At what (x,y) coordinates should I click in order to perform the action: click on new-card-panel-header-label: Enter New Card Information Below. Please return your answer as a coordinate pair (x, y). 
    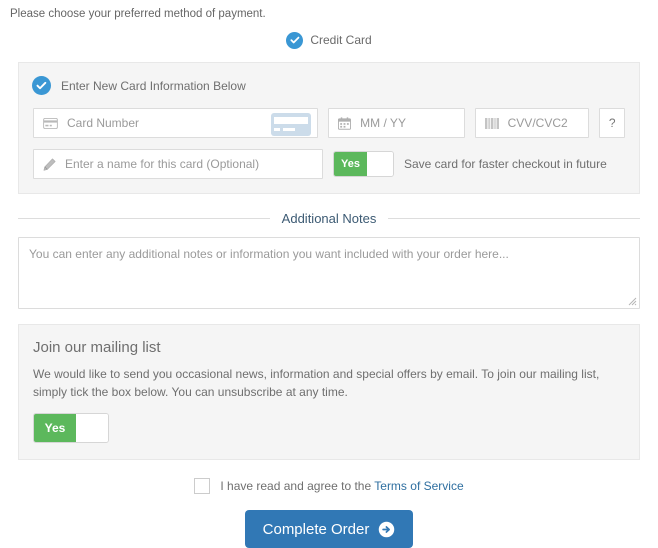
    Looking at the image, I should click on (153, 85).